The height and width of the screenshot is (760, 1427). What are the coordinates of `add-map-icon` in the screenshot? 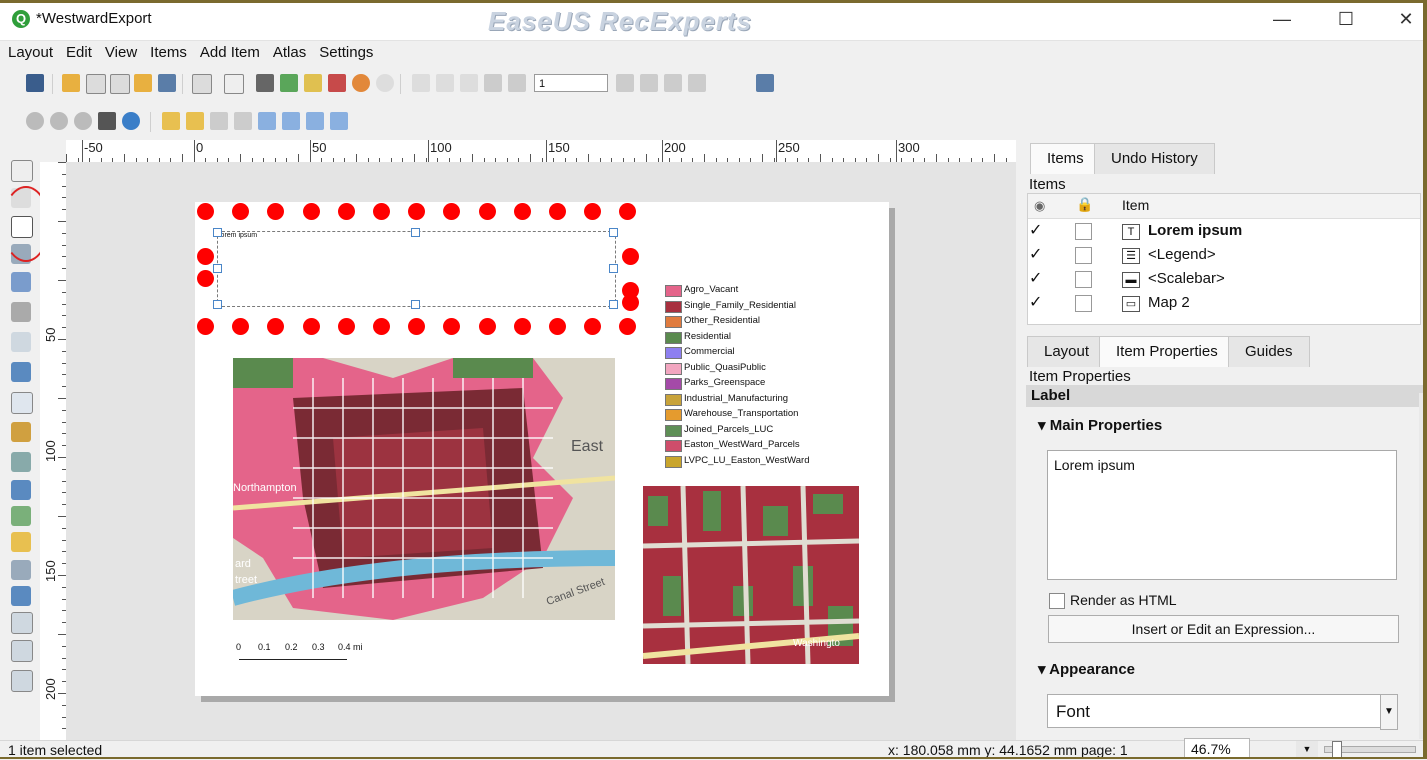 It's located at (21, 342).